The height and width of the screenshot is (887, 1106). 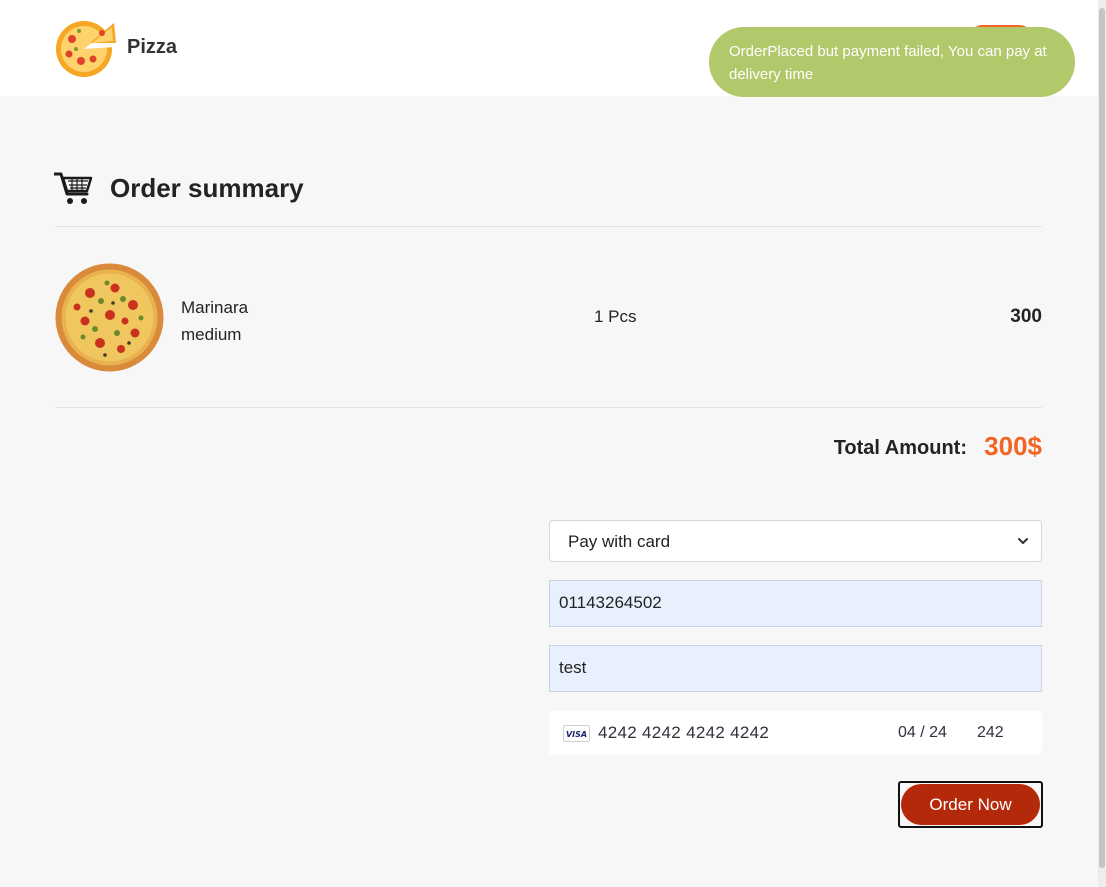 What do you see at coordinates (576, 733) in the screenshot?
I see `visa-icon: VISA` at bounding box center [576, 733].